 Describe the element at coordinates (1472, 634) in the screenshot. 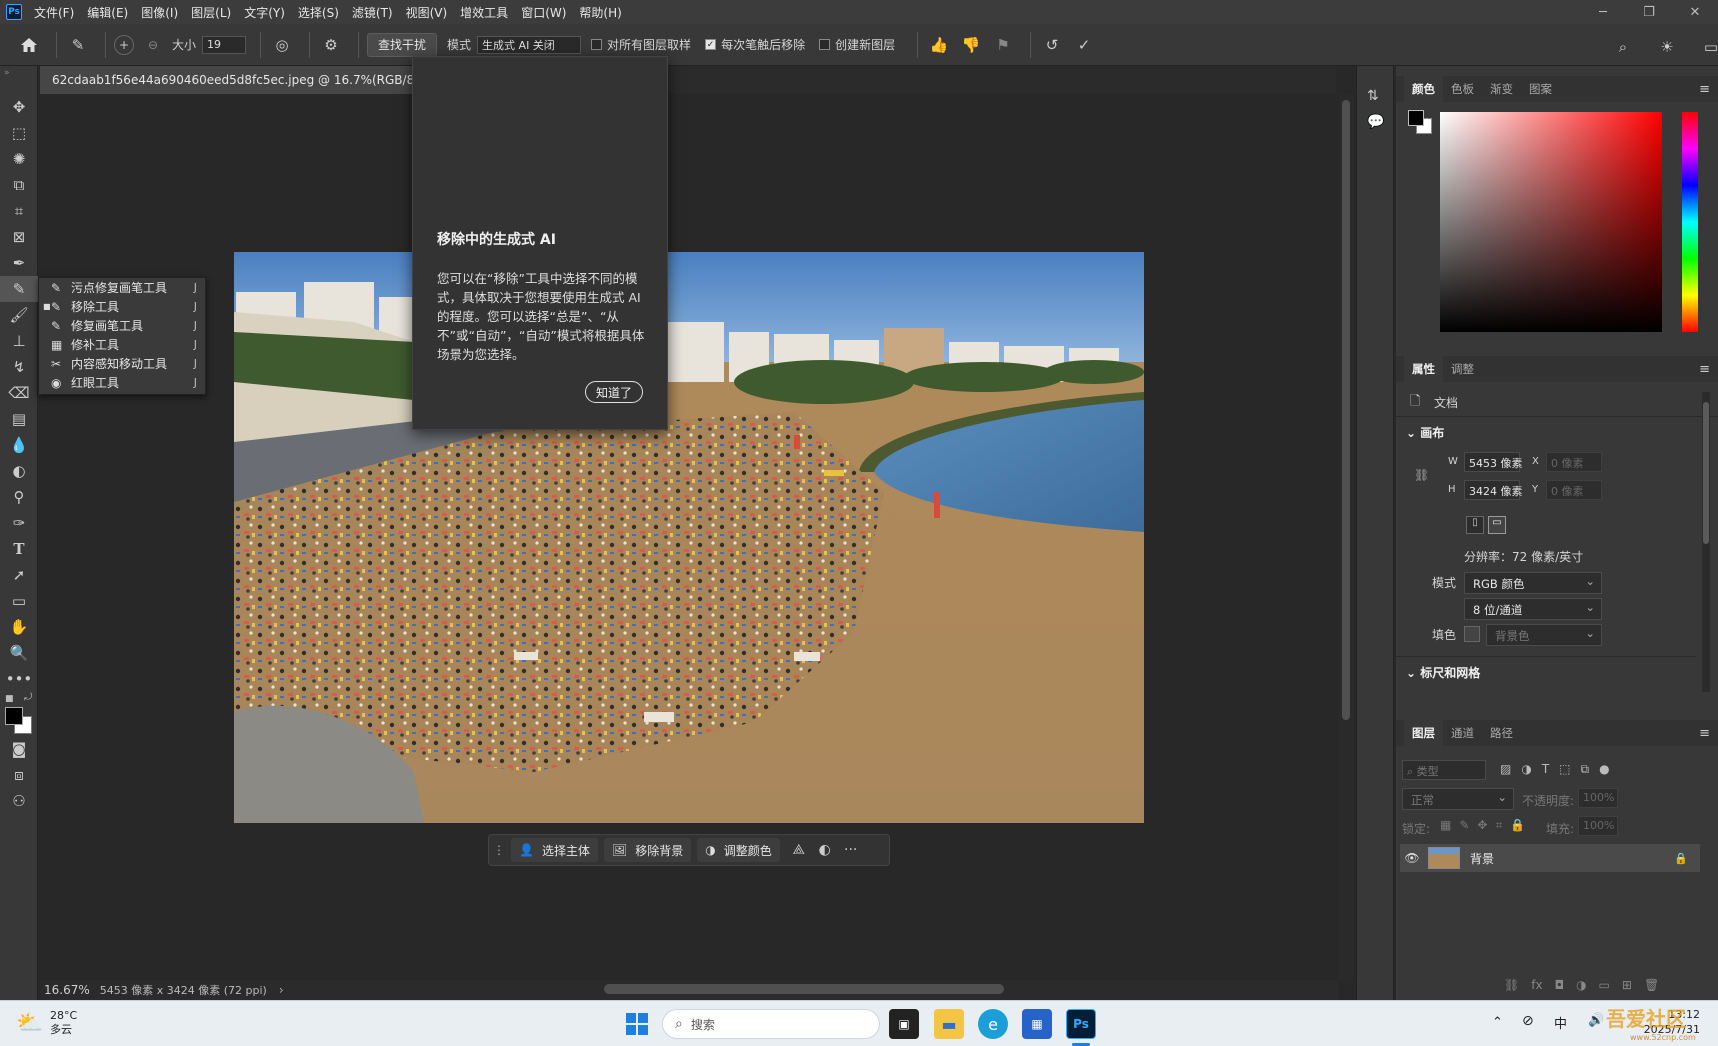

I see `fill-color-chip` at that location.